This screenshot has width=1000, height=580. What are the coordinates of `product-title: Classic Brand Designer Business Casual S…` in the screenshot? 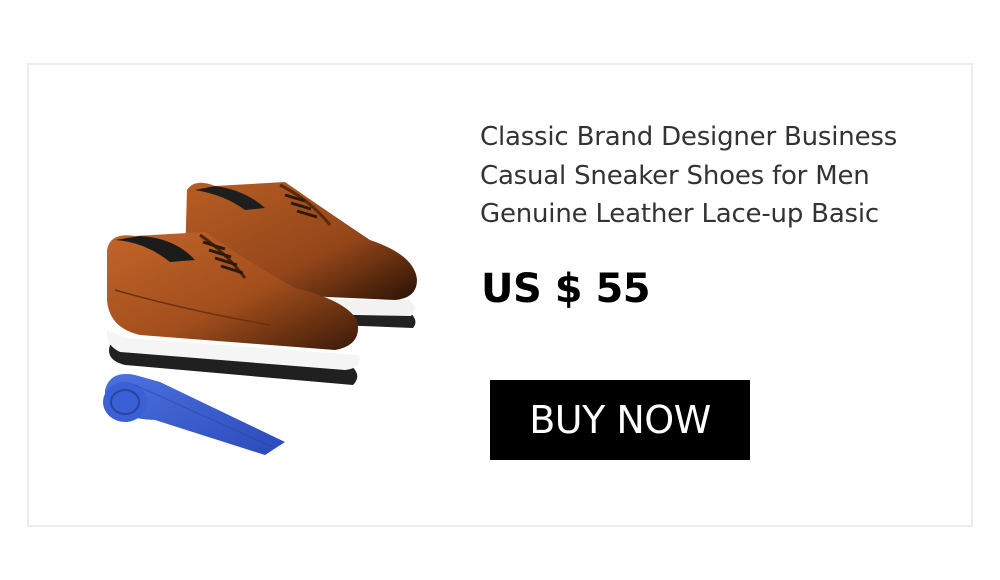 It's located at (689, 175).